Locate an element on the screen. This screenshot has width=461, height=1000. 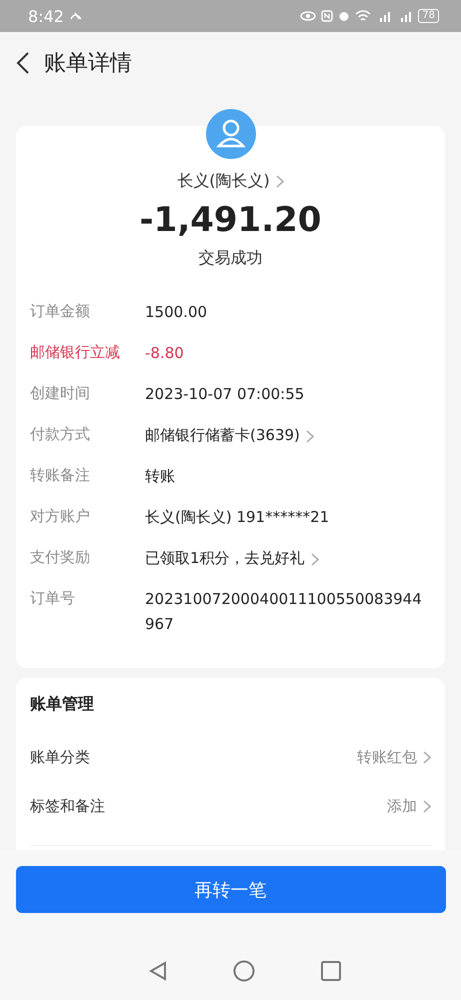
setting-label: 标签和备注 is located at coordinates (67, 806).